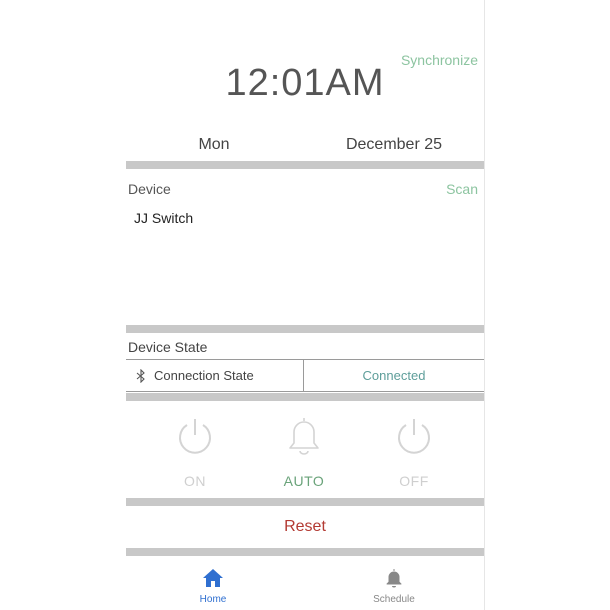 The width and height of the screenshot is (610, 610). Describe the element at coordinates (168, 347) in the screenshot. I see `device-state-title: Device State` at that location.